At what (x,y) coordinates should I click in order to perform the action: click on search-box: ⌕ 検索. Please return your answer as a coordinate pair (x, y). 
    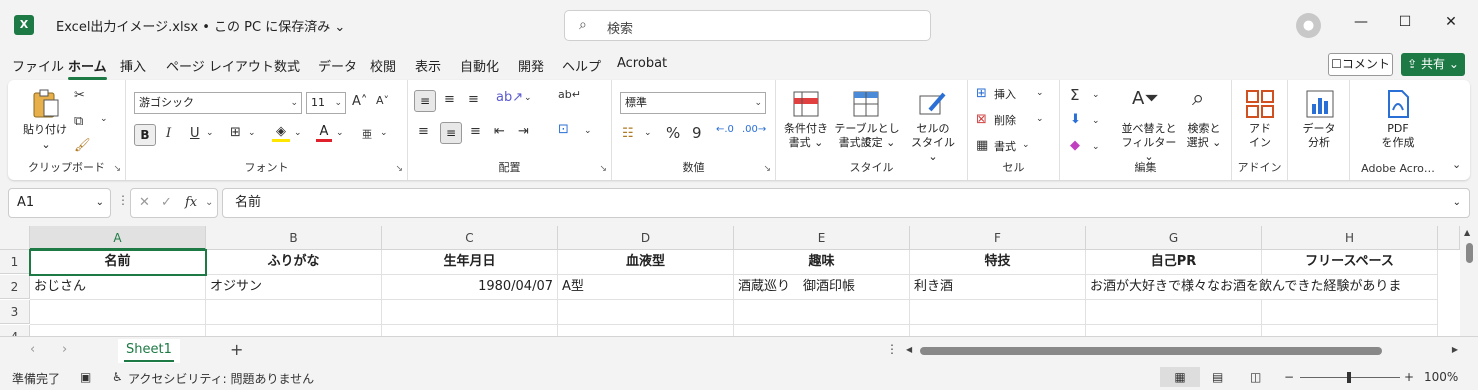
    Looking at the image, I should click on (747, 25).